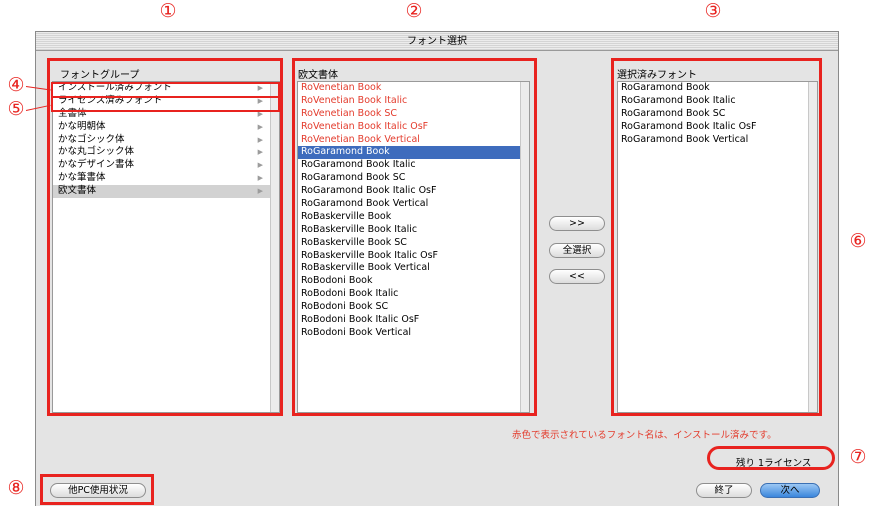  Describe the element at coordinates (724, 490) in the screenshot. I see `end-button: 終了` at that location.